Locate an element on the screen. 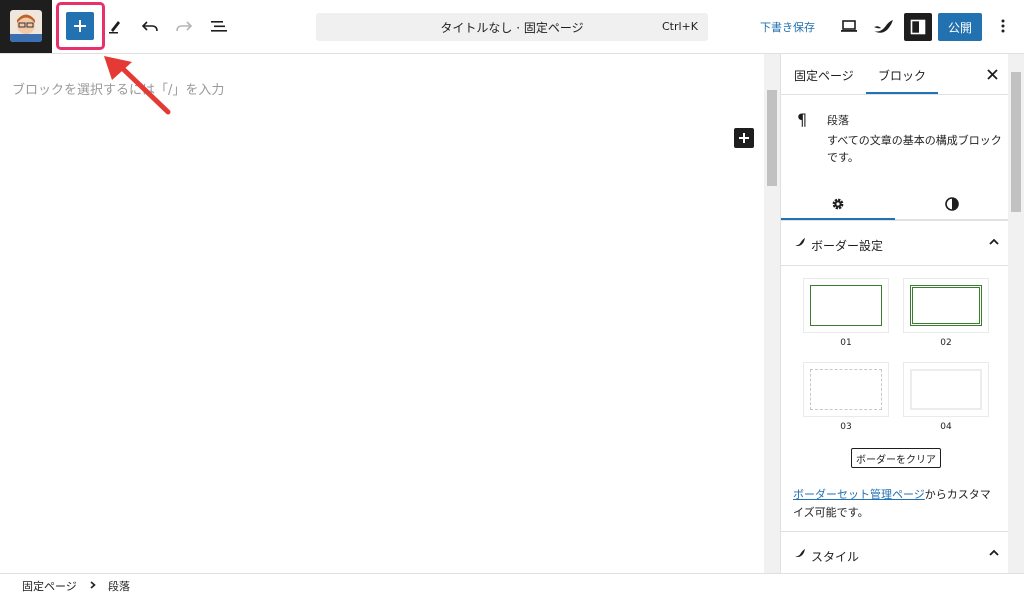 The height and width of the screenshot is (594, 1024). active-tab-indicator is located at coordinates (902, 93).